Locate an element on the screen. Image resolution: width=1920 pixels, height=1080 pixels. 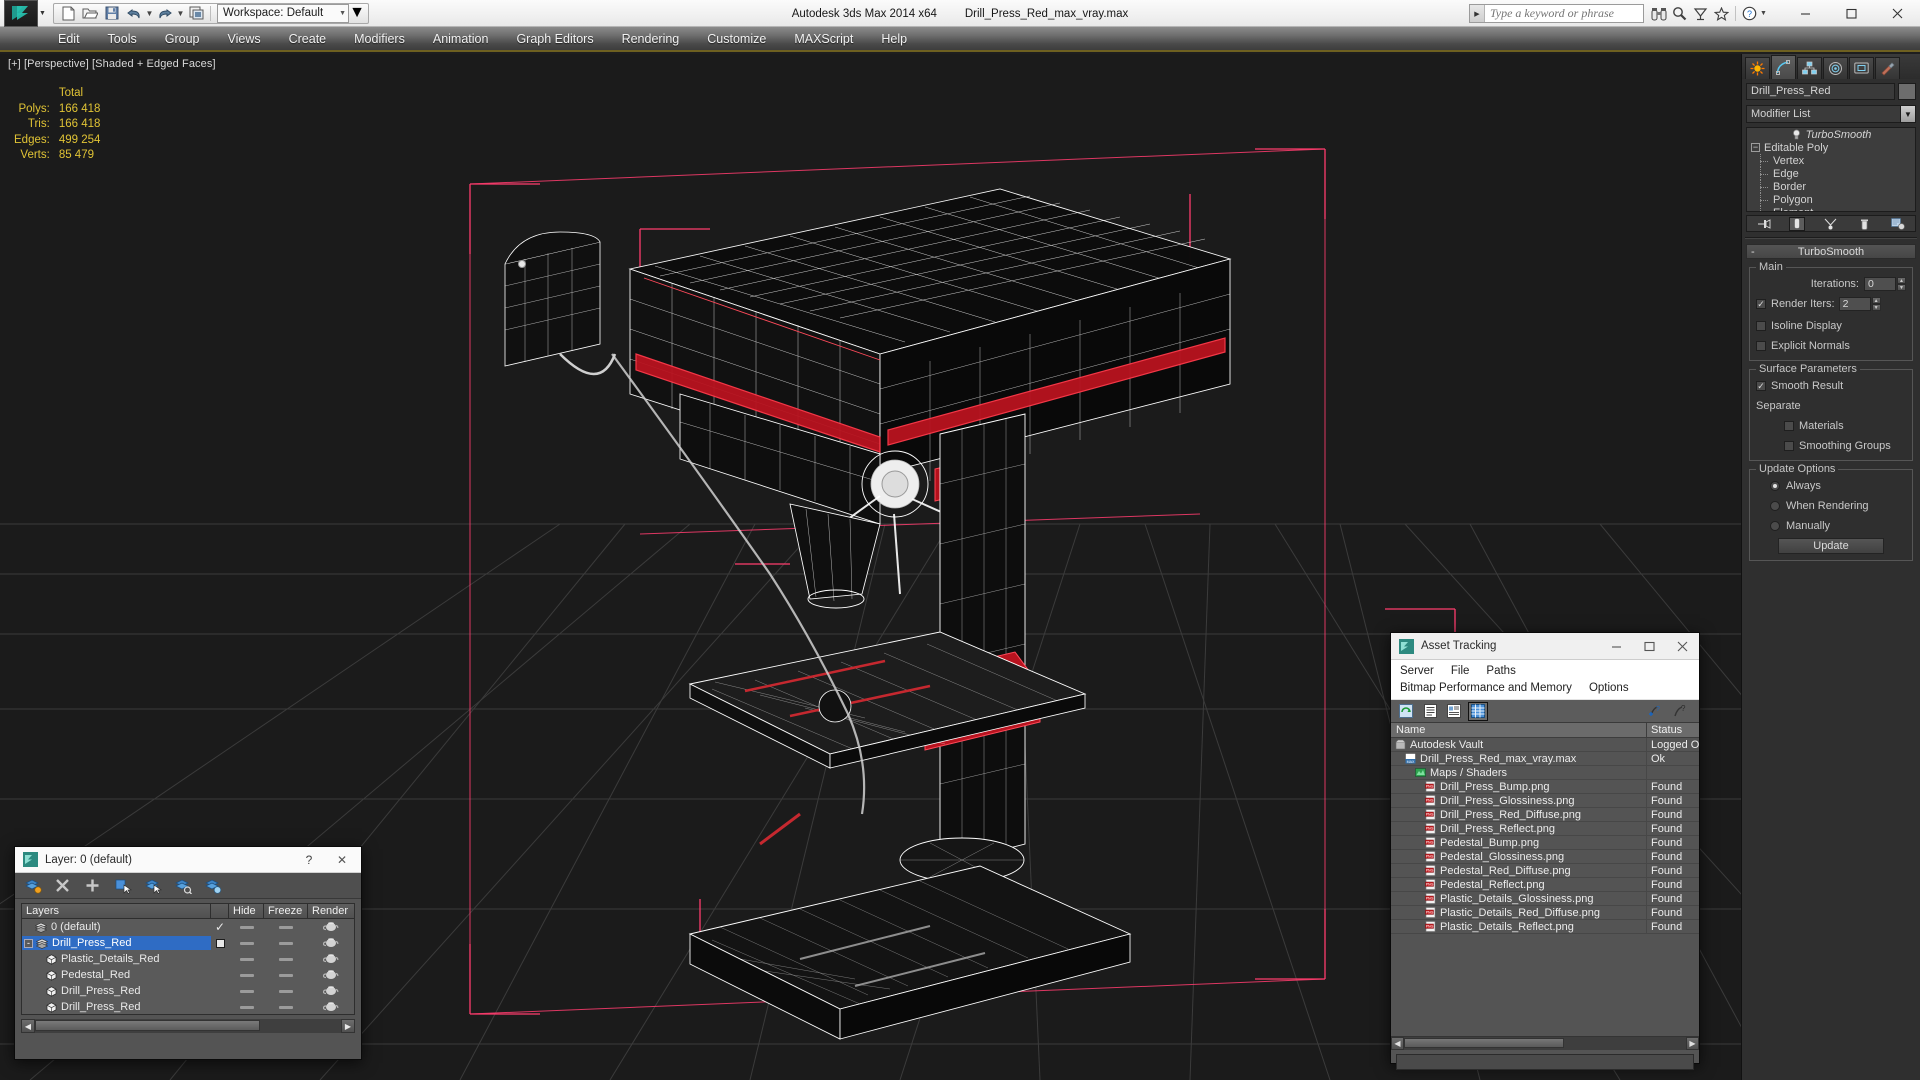
open-file-icon is located at coordinates (90, 13).